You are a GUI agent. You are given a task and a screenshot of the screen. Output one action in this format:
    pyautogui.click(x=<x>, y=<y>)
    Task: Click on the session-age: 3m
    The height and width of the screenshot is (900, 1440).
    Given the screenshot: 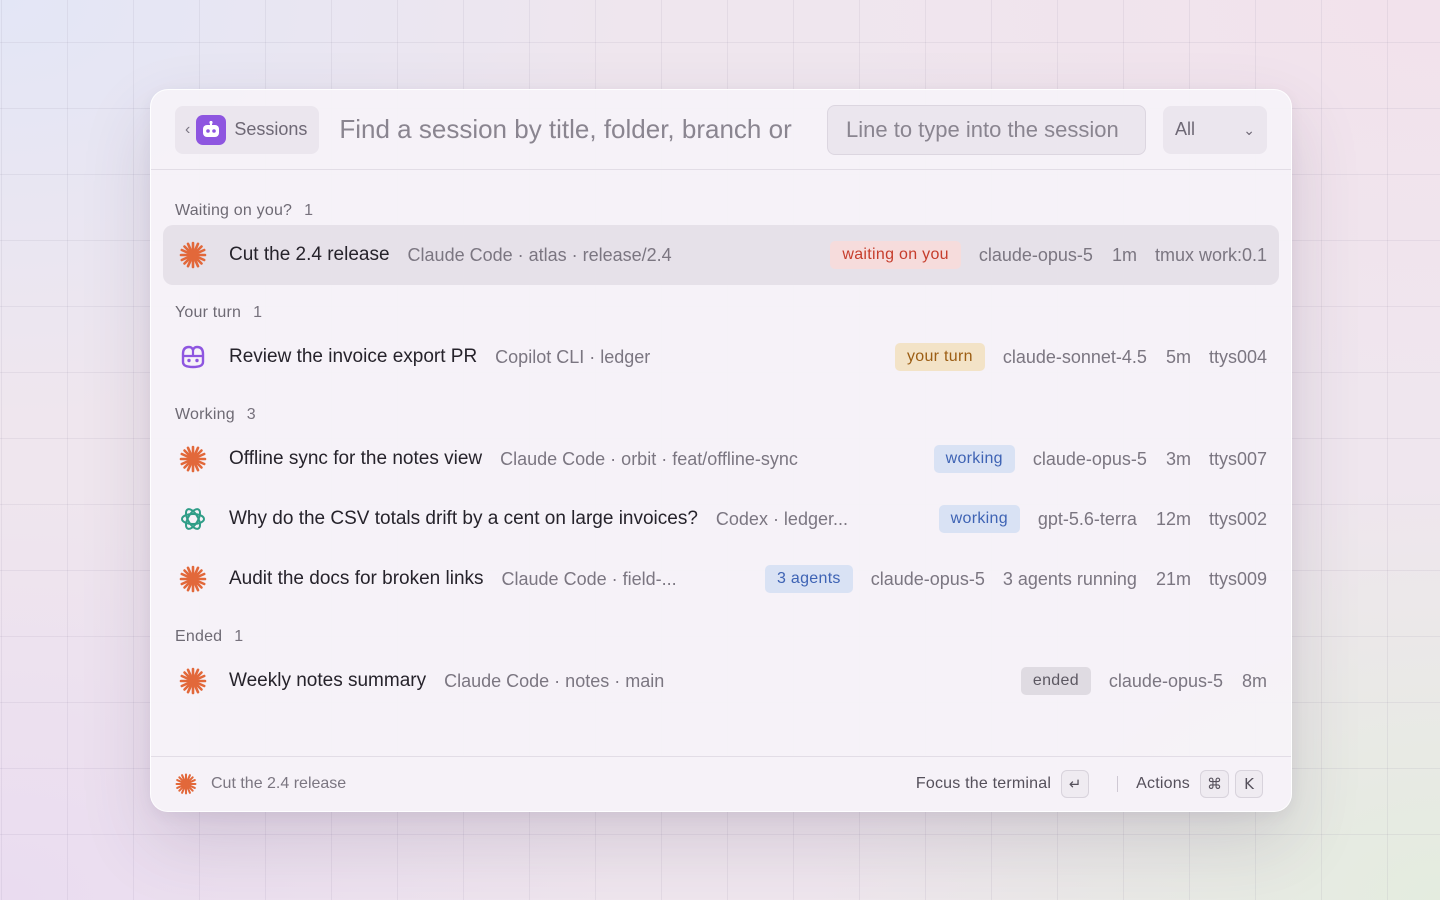 What is the action you would take?
    pyautogui.click(x=1178, y=458)
    